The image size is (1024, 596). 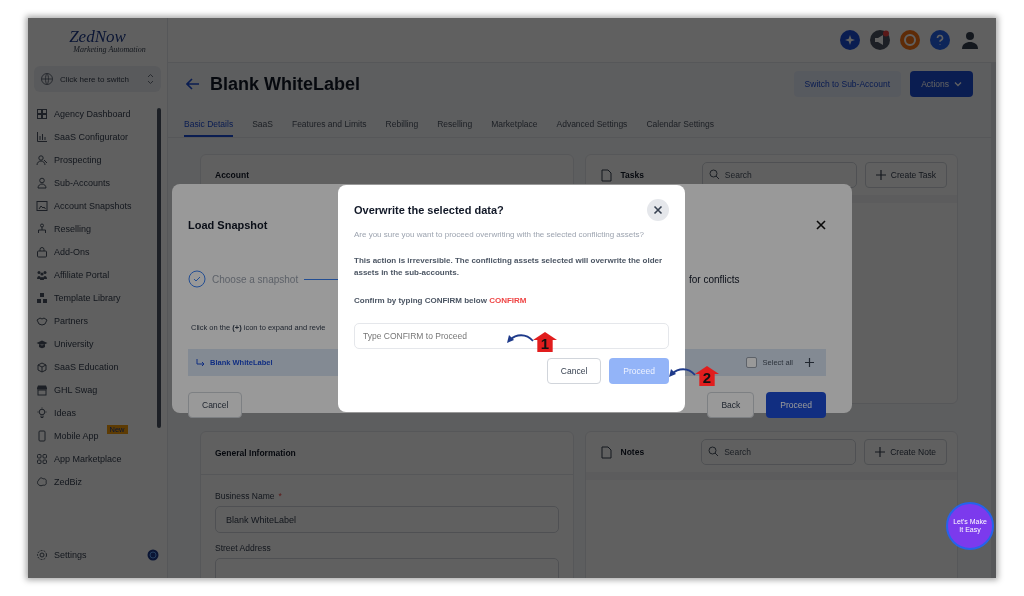 What do you see at coordinates (153, 554) in the screenshot?
I see `globe-dot-icon` at bounding box center [153, 554].